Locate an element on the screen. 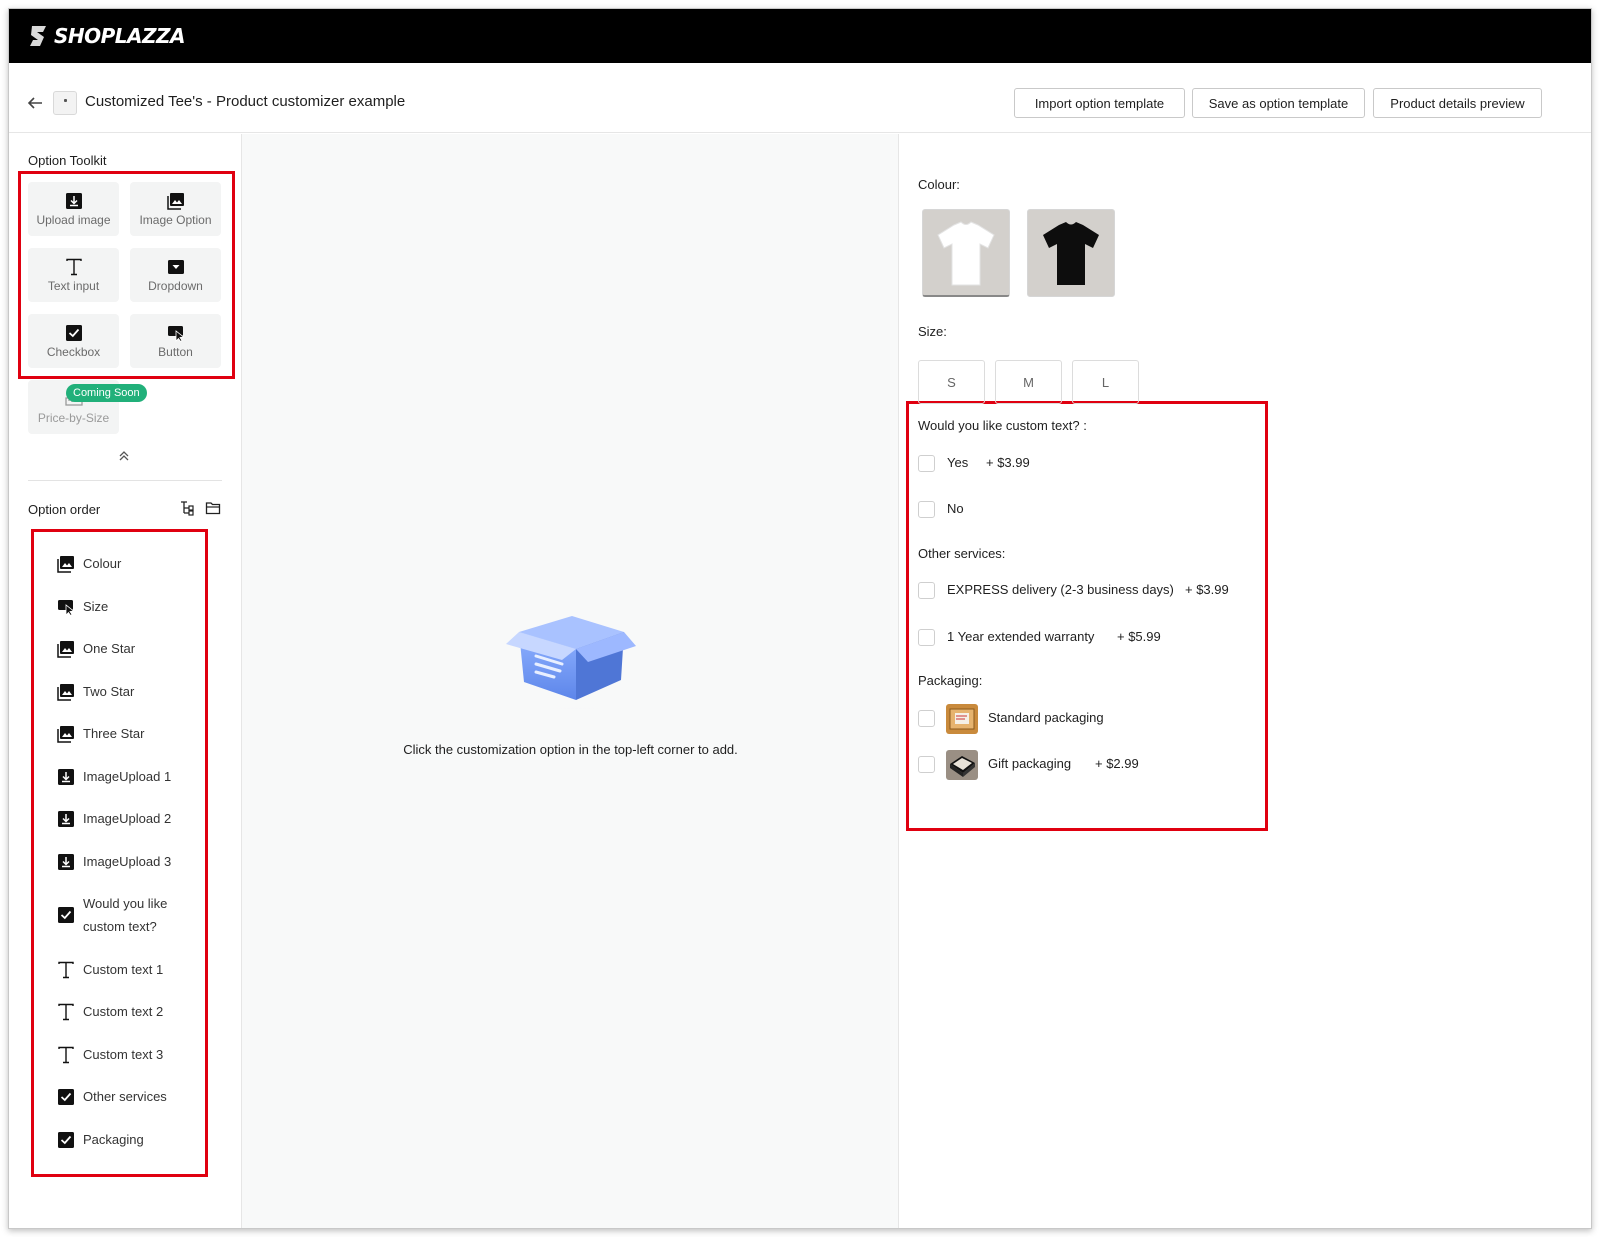 The width and height of the screenshot is (1600, 1237). custom-text-question: Would you like custom text? : is located at coordinates (1002, 425).